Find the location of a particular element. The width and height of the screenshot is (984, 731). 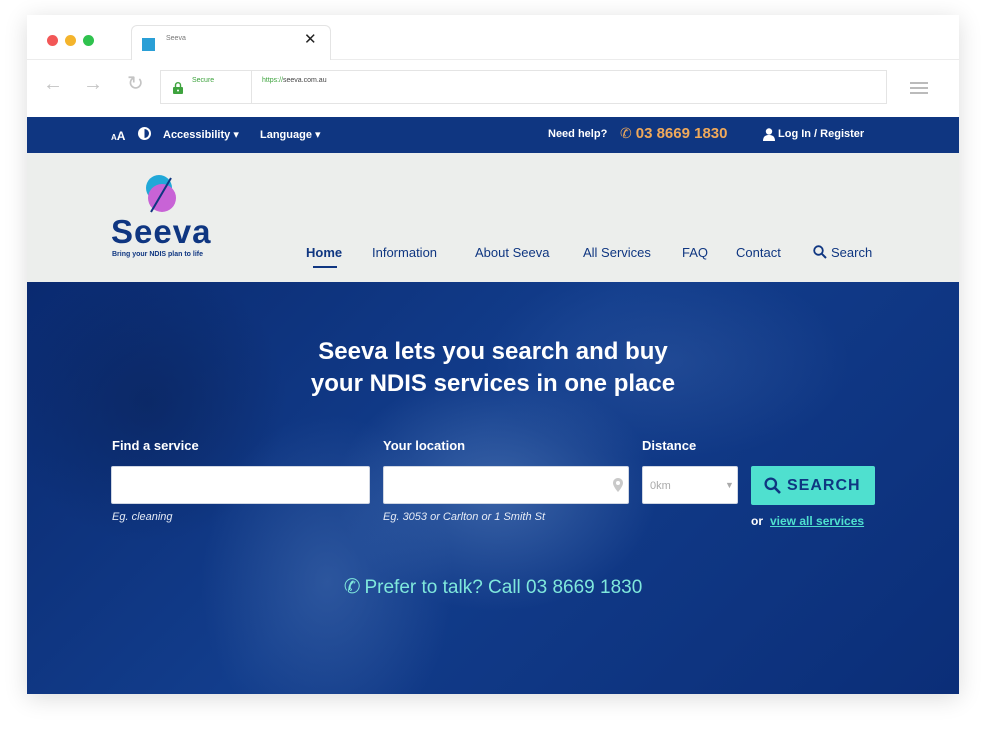

accessibility-menu: Accessibility ▾ is located at coordinates (201, 134).